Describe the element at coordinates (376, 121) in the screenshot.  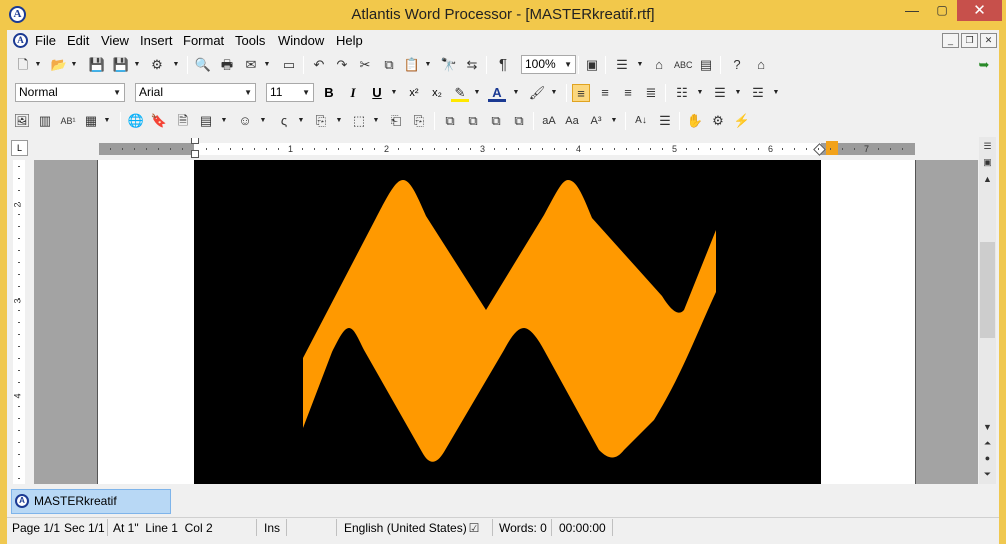
I see `text-box-dropdown-icon: ▼` at that location.